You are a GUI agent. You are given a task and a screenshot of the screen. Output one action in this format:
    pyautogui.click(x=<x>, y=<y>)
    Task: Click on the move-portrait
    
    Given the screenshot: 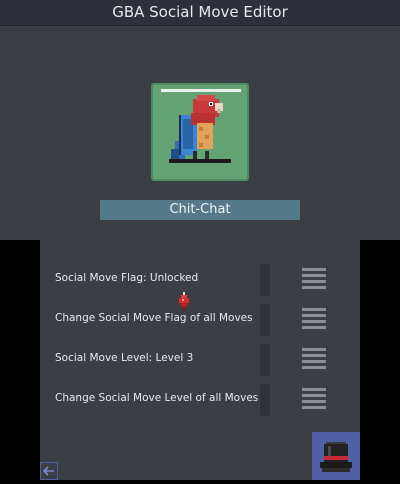 What is the action you would take?
    pyautogui.click(x=200, y=132)
    